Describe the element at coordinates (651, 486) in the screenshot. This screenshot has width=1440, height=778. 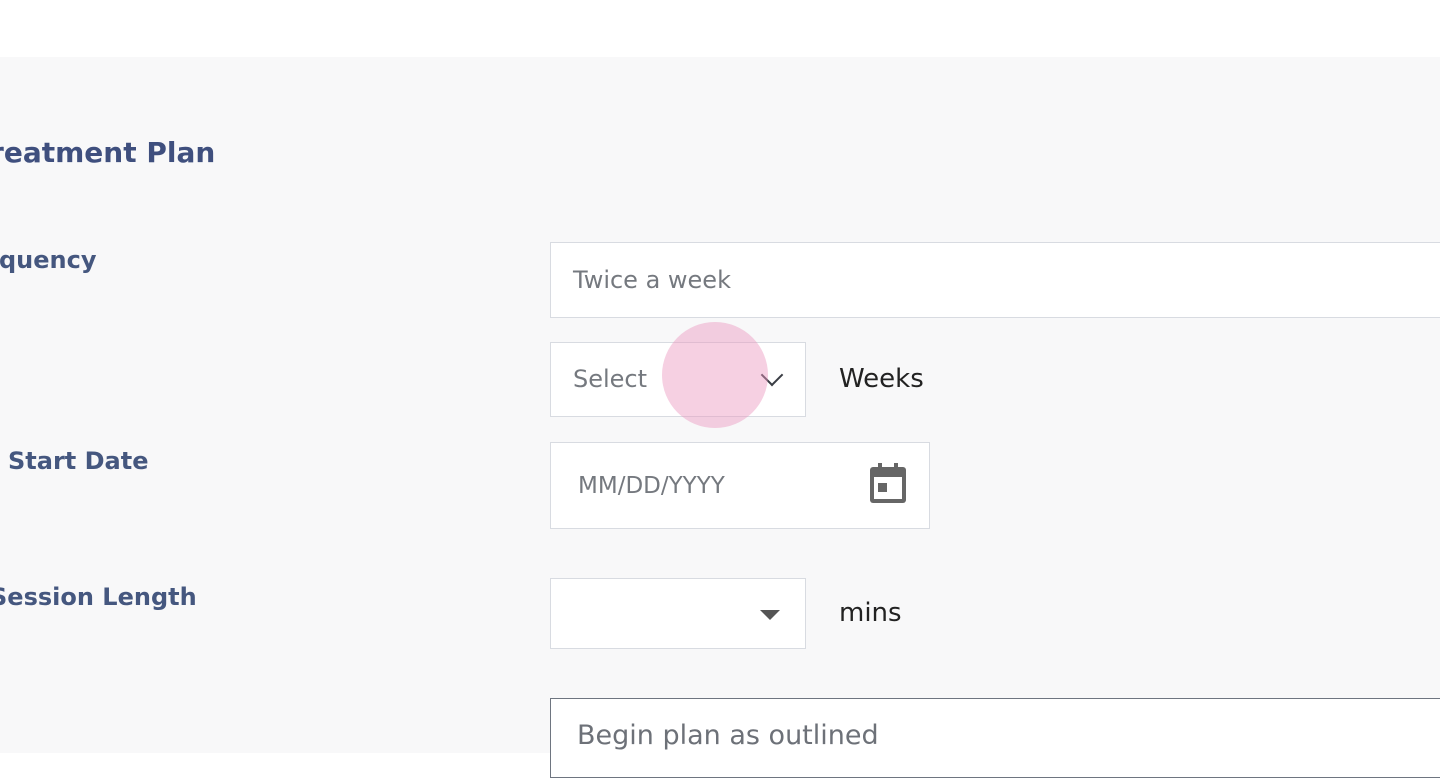
I see `start-date-placeholder: MM/DD/YYYY` at that location.